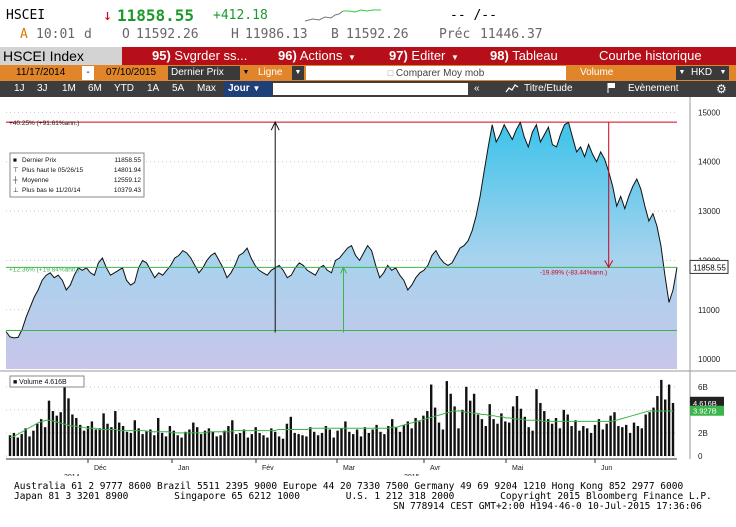 The width and height of the screenshot is (736, 527). What do you see at coordinates (512, 89) in the screenshot?
I see `study-icon` at bounding box center [512, 89].